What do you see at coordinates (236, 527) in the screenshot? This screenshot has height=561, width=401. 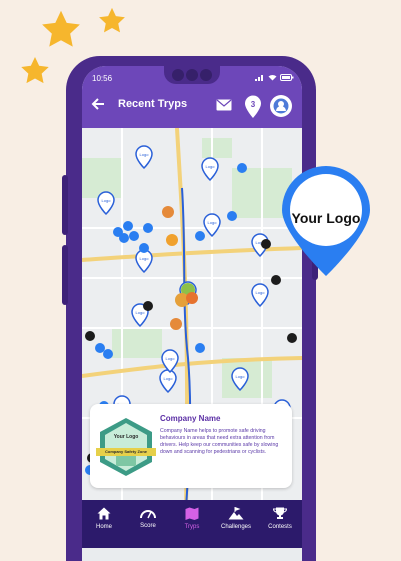 I see `tab-label: Challenges` at bounding box center [236, 527].